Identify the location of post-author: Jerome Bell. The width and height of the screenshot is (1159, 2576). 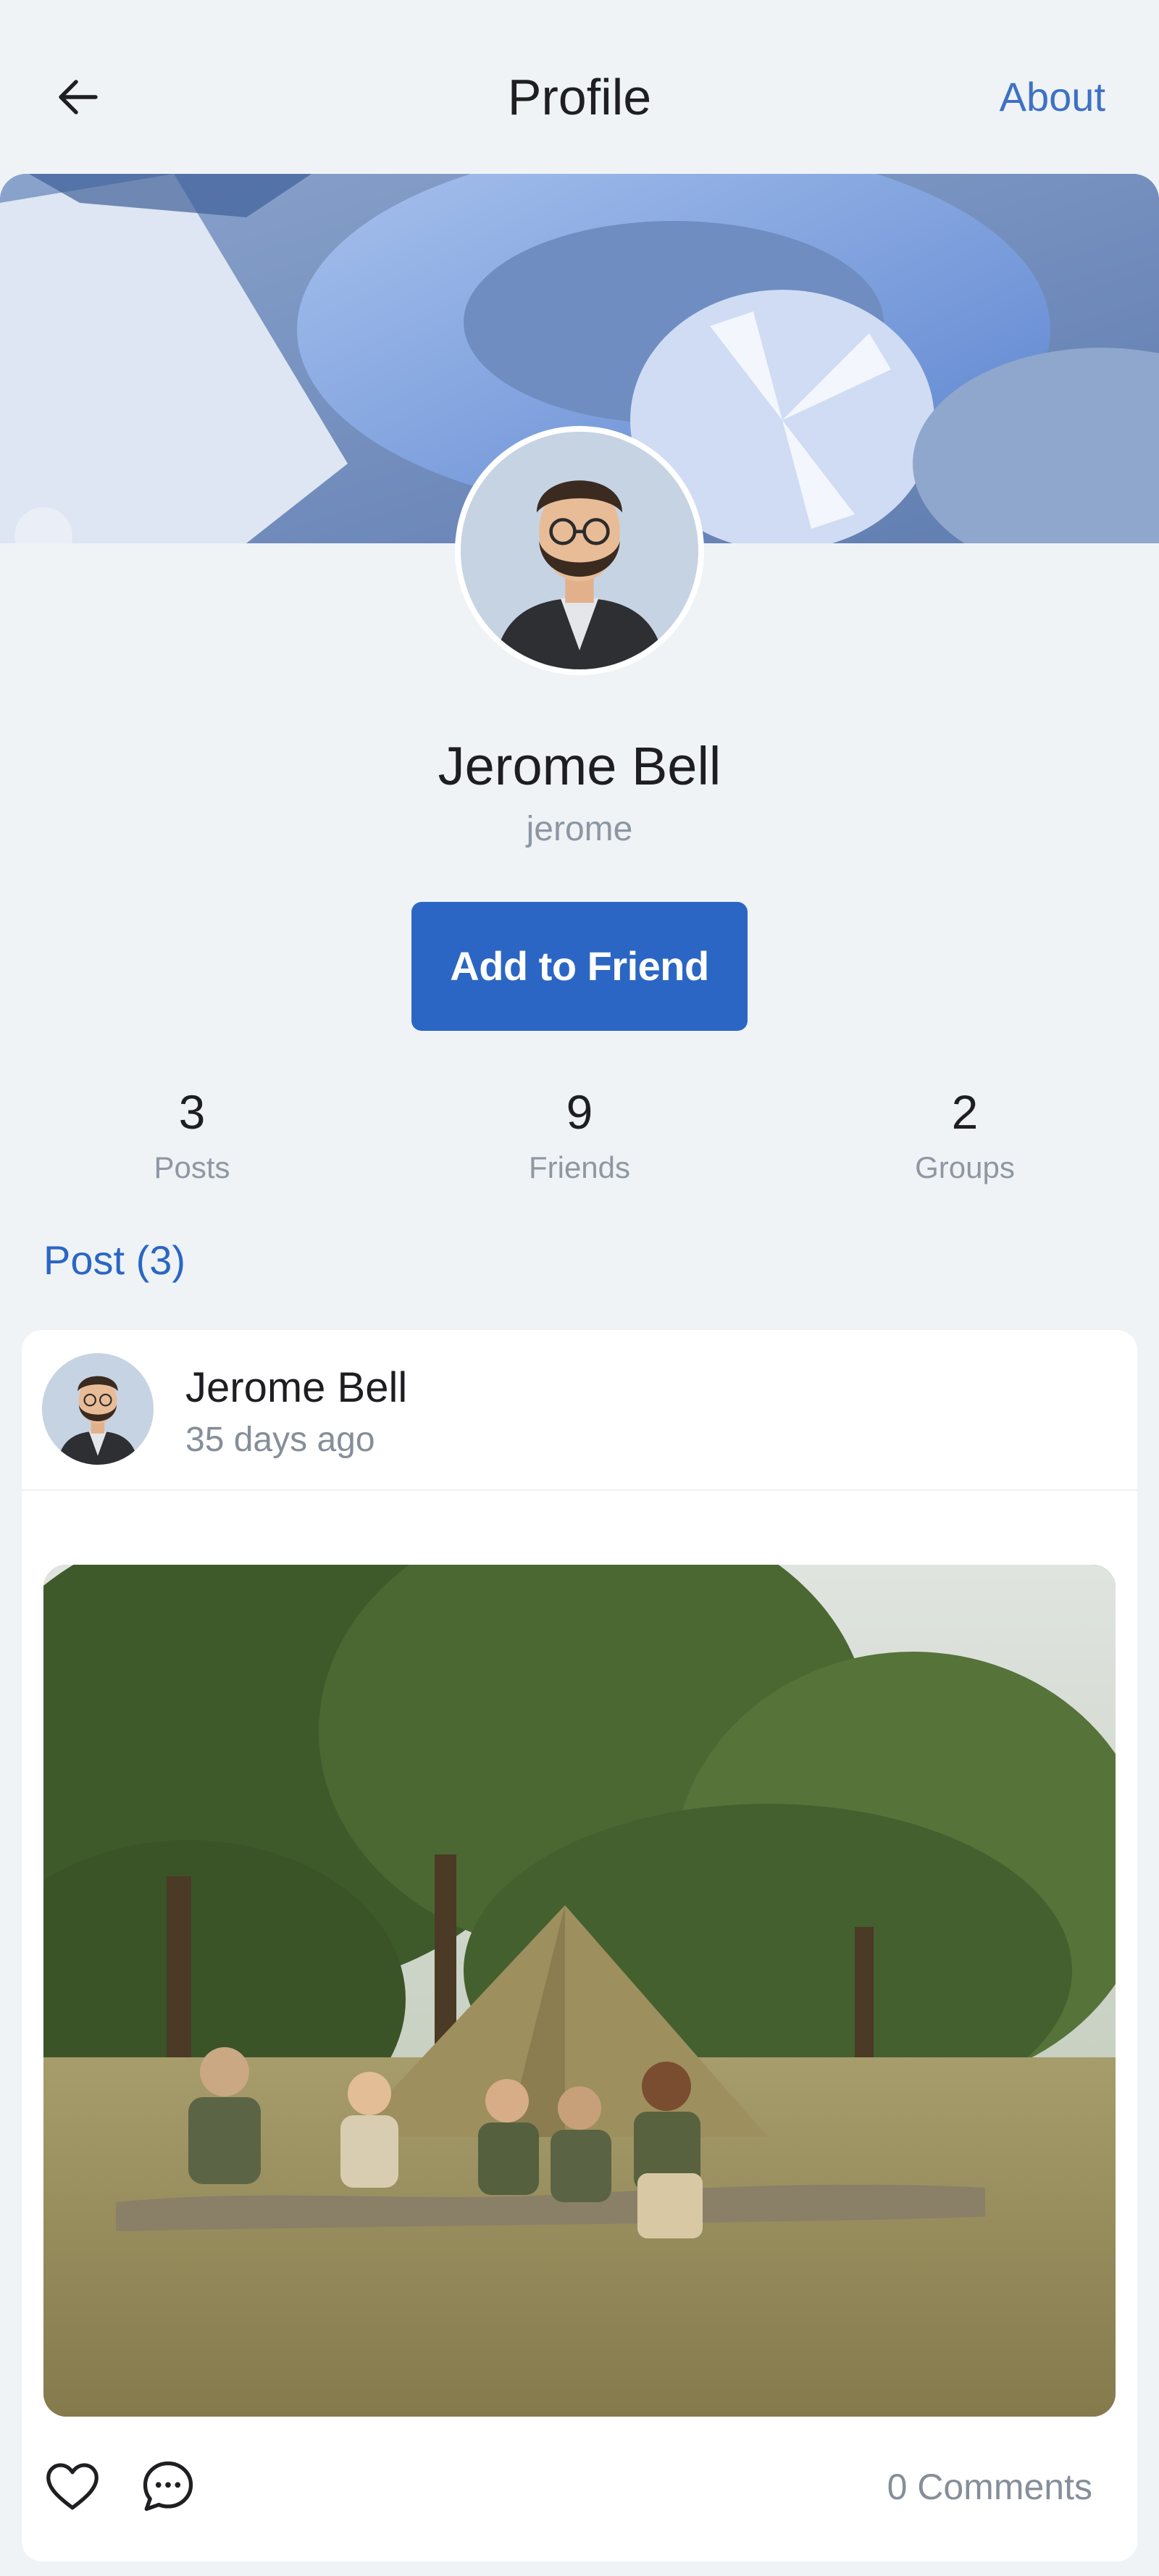
(296, 1388).